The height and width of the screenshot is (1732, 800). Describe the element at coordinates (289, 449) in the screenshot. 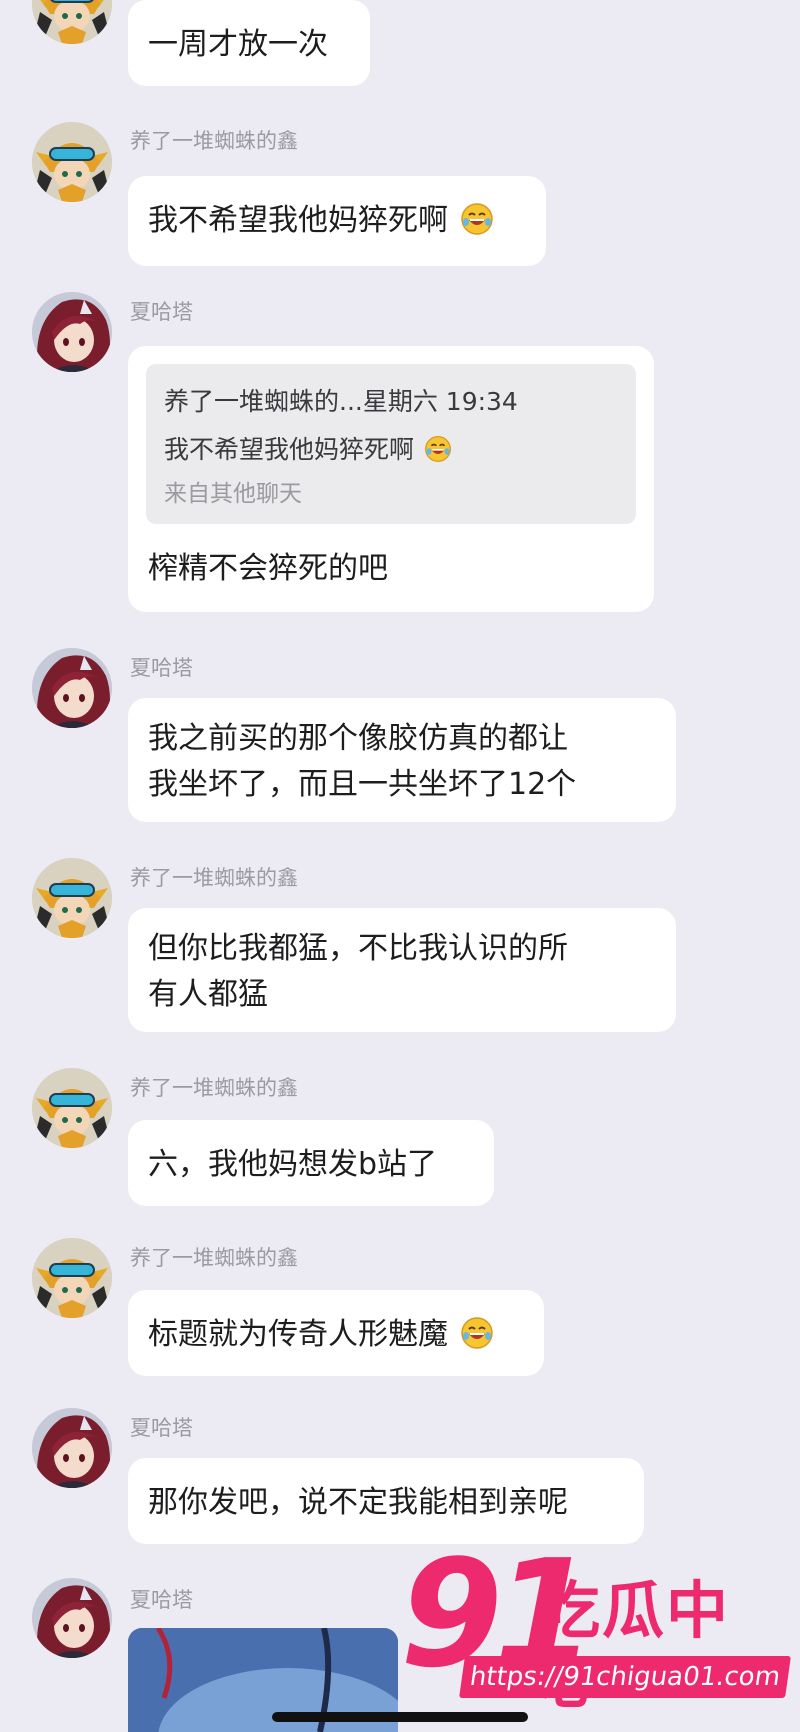

I see `quote-text: 我不希望我他妈猝死啊` at that location.